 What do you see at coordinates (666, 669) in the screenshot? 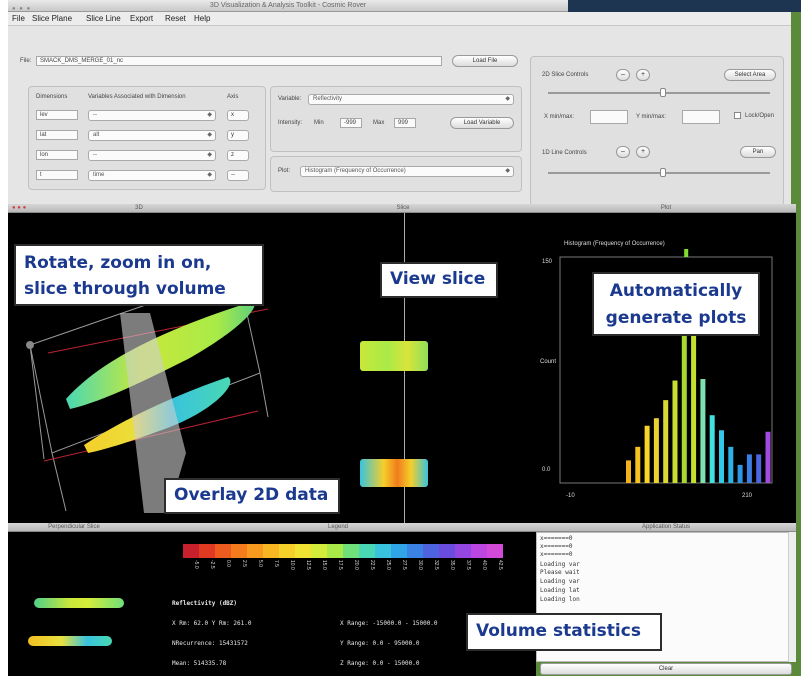
I see `clear-button: Clear` at bounding box center [666, 669].